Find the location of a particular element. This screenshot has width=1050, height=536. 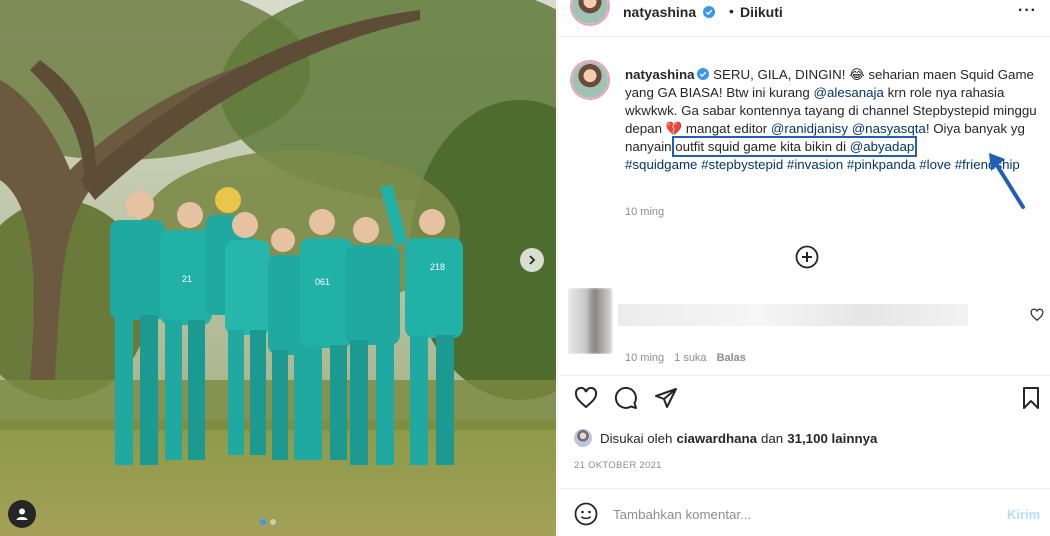

blurred-comment-text is located at coordinates (793, 315).